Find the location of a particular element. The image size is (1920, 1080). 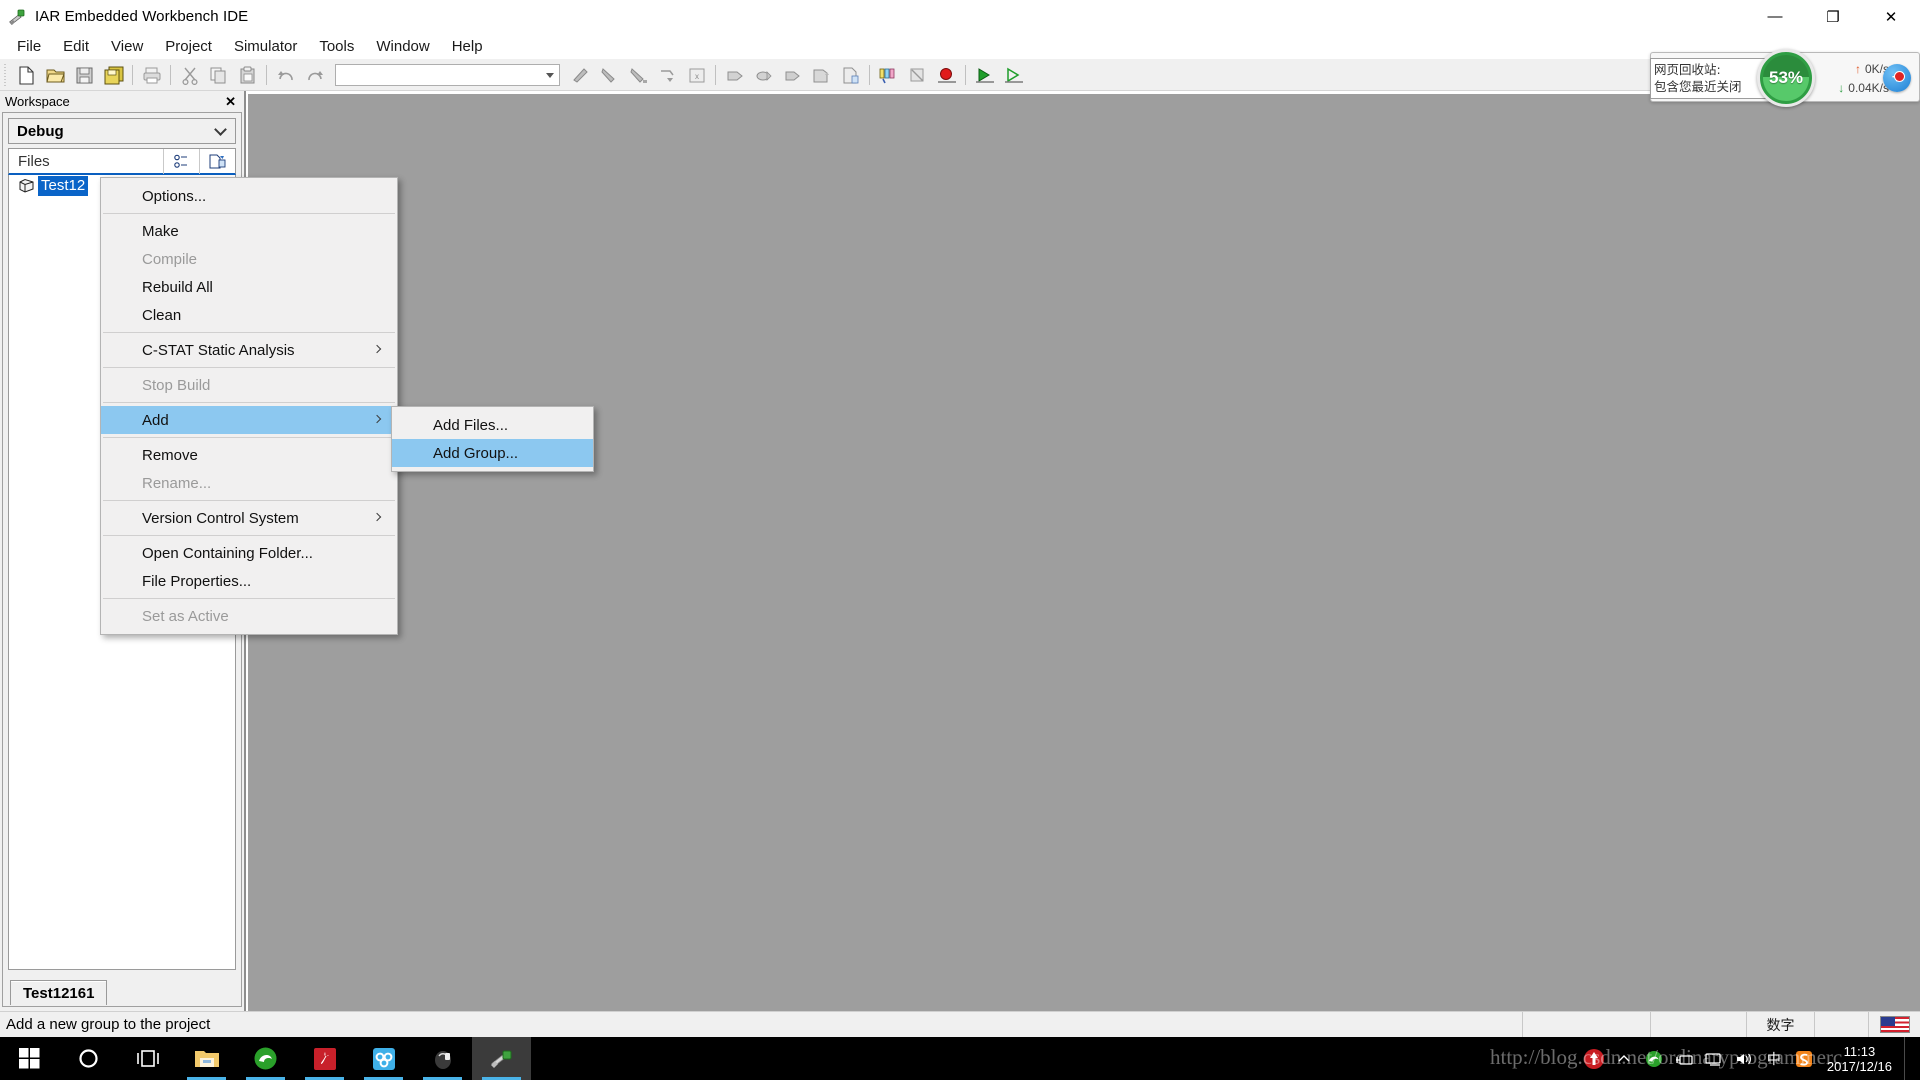

stop-build-icon is located at coordinates (917, 75).